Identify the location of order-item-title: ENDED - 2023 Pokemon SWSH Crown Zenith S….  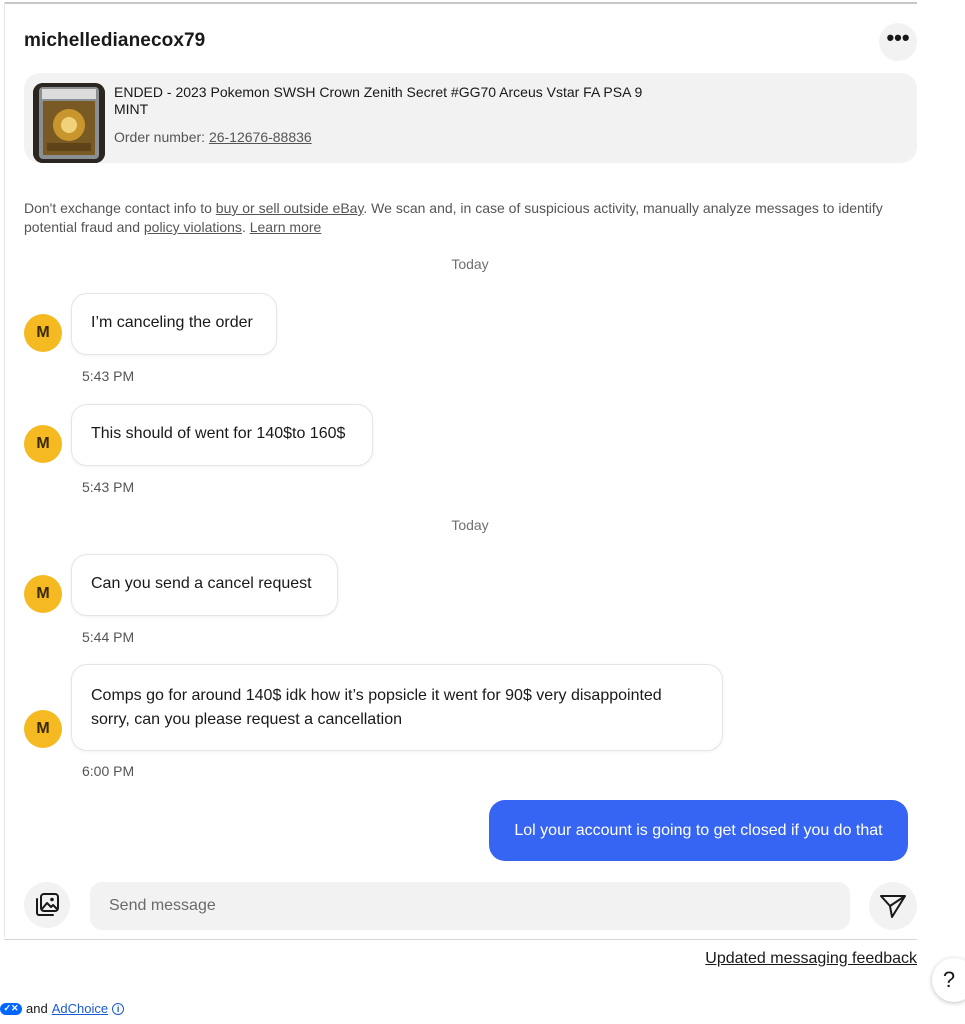
(394, 101).